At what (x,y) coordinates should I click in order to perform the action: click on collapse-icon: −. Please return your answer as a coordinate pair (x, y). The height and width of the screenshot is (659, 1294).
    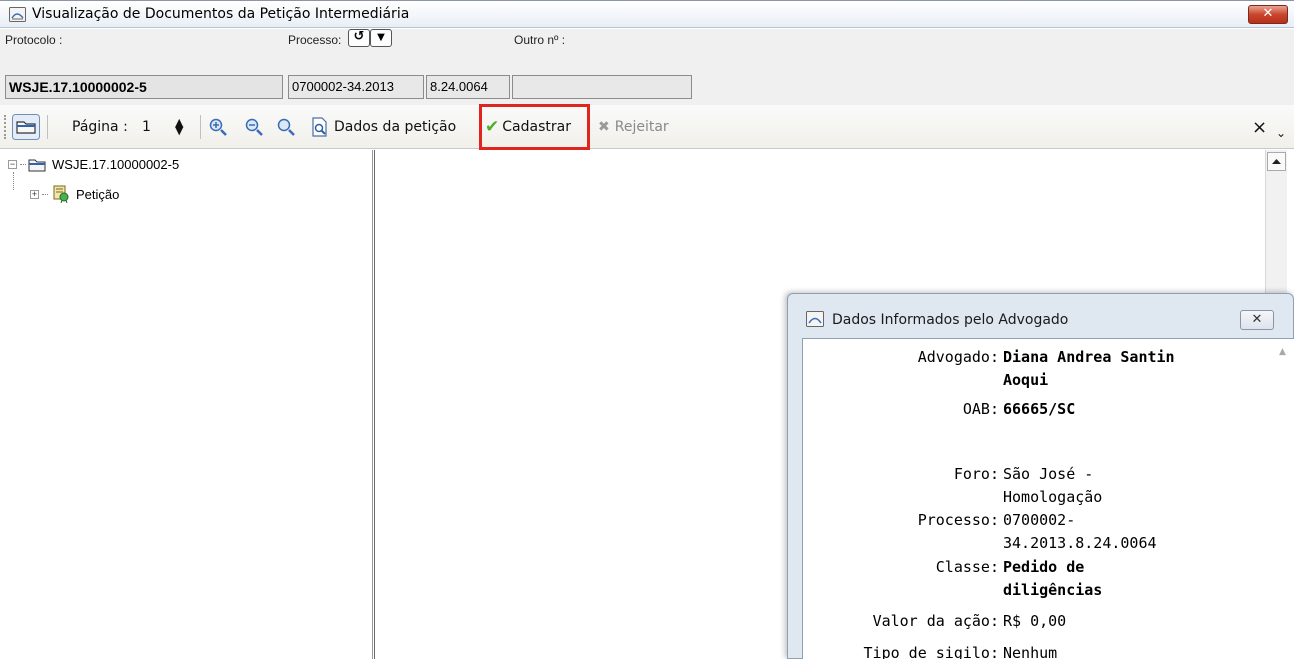
    Looking at the image, I should click on (12, 164).